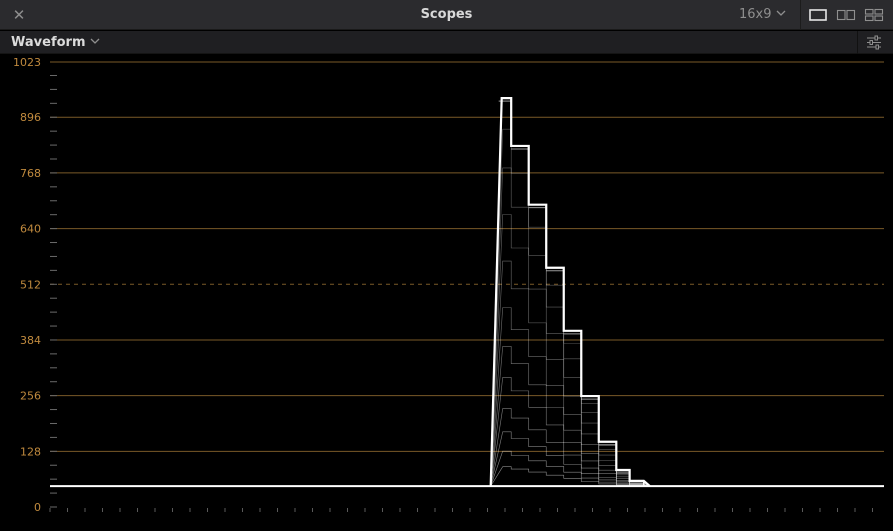 The height and width of the screenshot is (531, 893). Describe the element at coordinates (446, 42) in the screenshot. I see `scope-toolbar: Waveform` at that location.